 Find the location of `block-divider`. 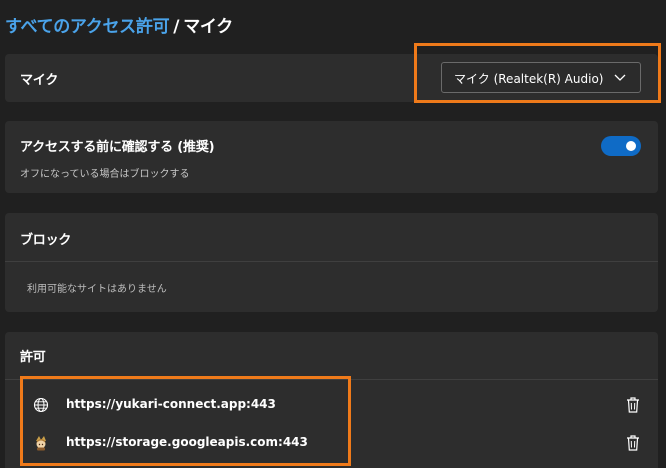

block-divider is located at coordinates (331, 261).